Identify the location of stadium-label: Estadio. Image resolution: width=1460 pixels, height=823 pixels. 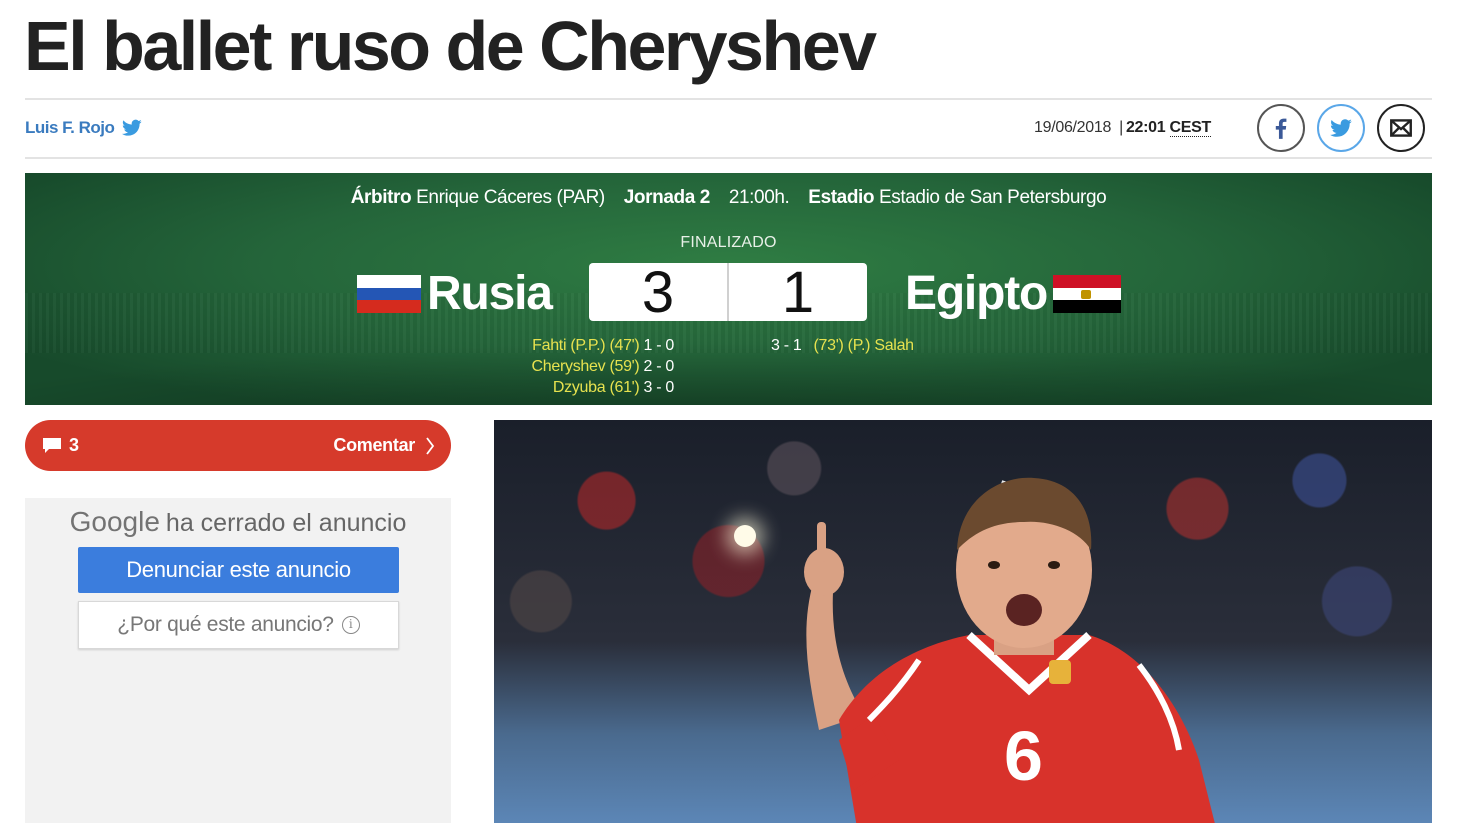
(841, 197).